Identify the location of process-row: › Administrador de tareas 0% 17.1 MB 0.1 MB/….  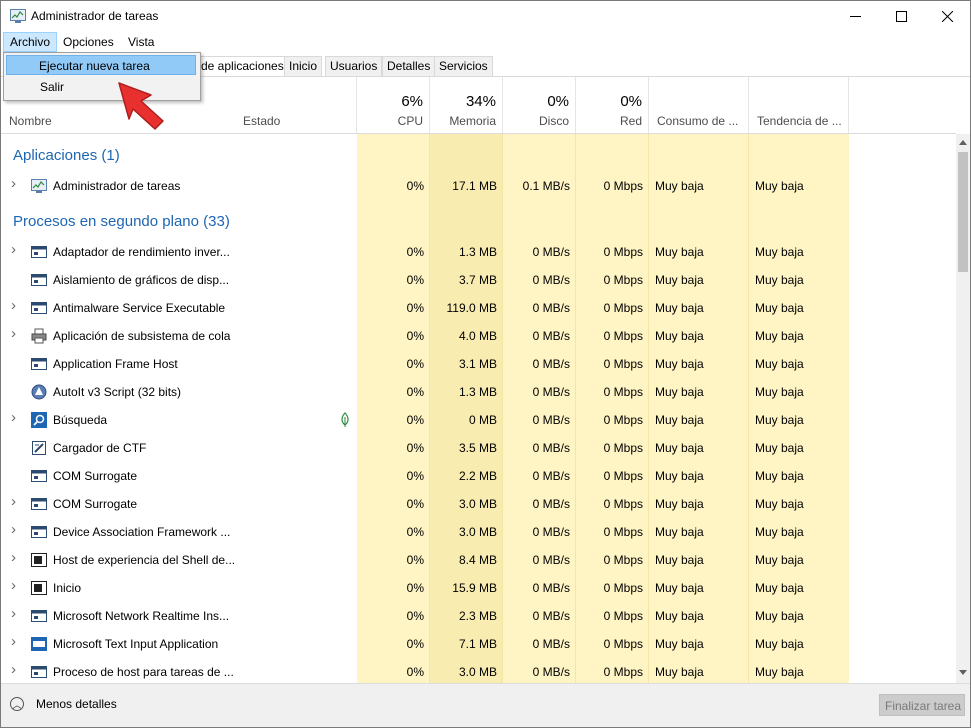
(478, 186).